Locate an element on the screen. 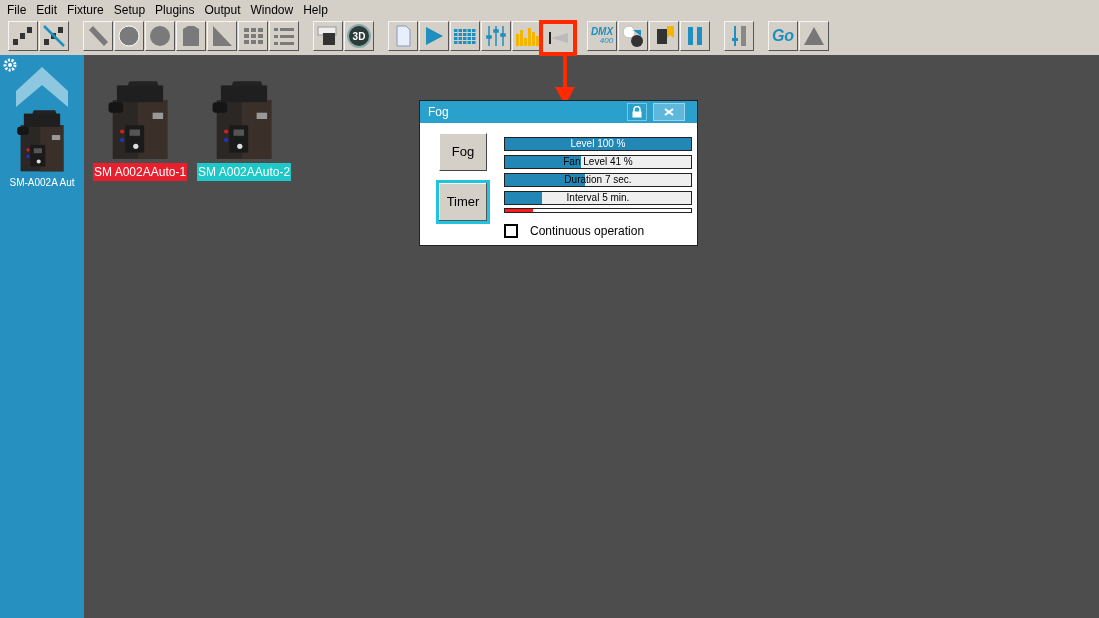 This screenshot has width=1099, height=618. checkbox-label: Continuous operation is located at coordinates (587, 231).